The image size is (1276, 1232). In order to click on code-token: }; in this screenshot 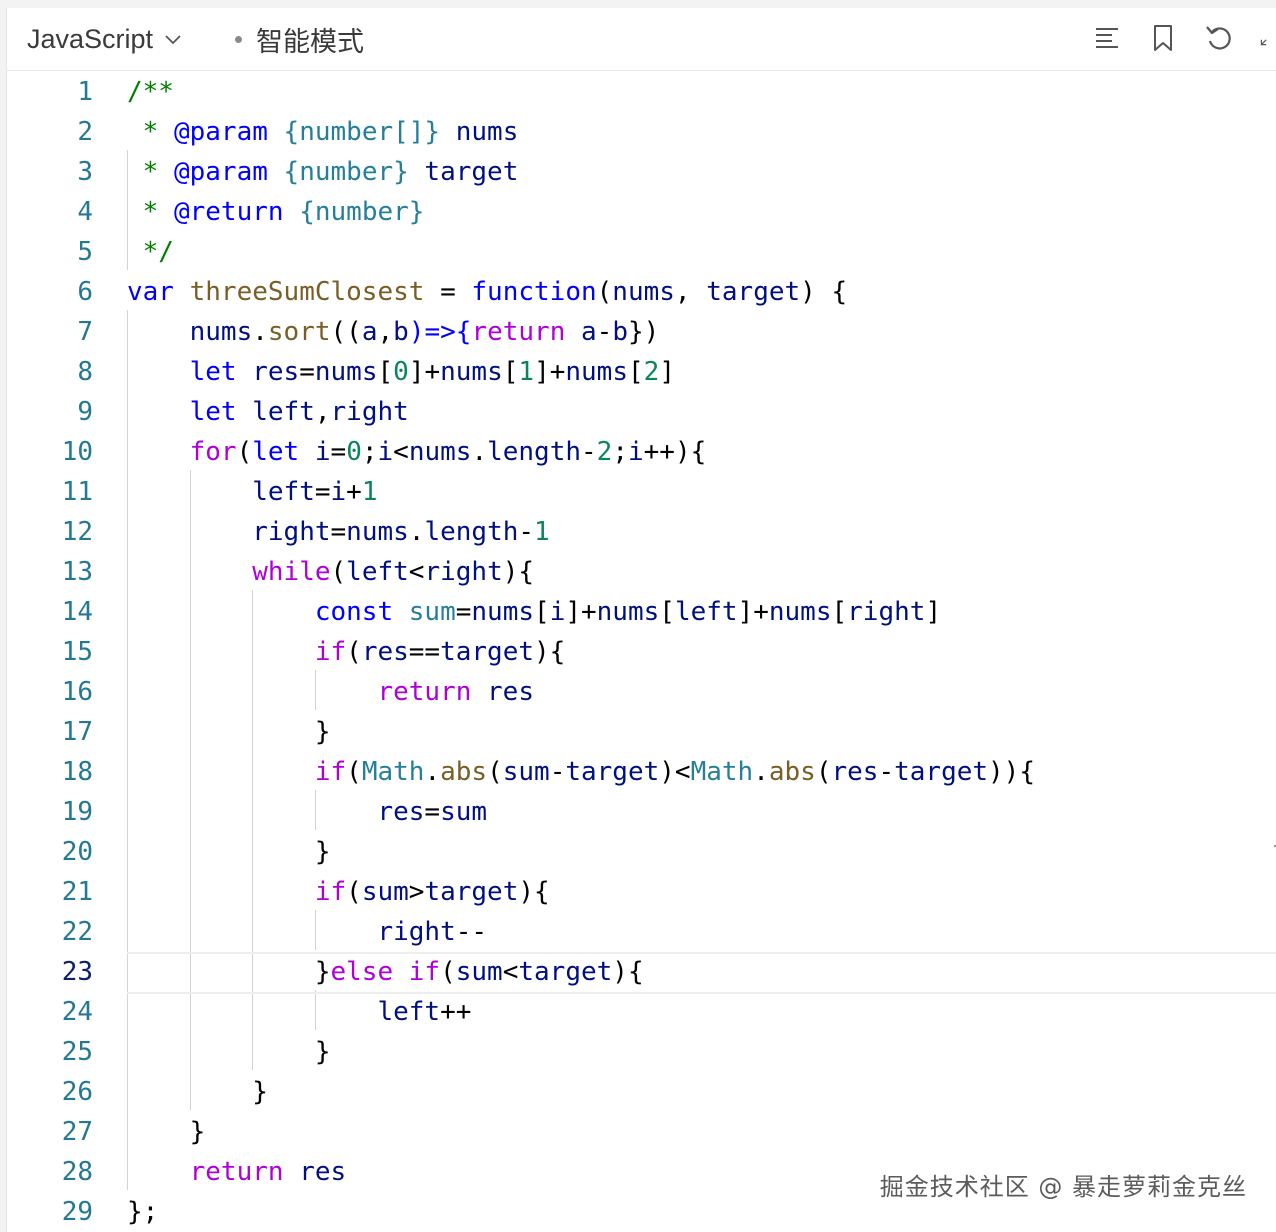, I will do `click(143, 1212)`.